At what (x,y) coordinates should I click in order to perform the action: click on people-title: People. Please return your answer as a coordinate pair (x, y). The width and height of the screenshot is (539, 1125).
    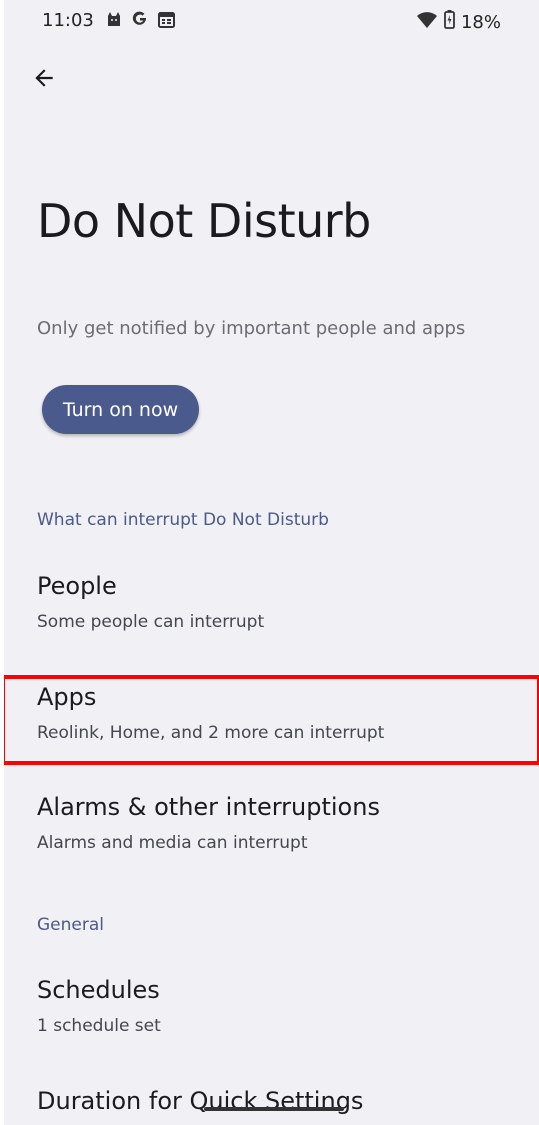
    Looking at the image, I should click on (77, 586).